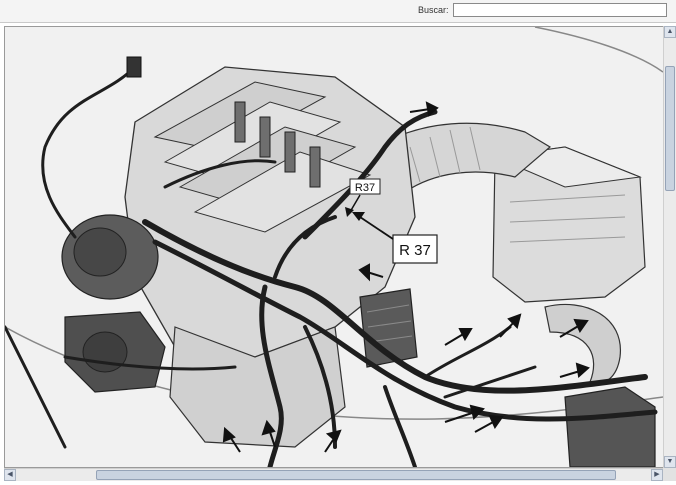  What do you see at coordinates (10, 475) in the screenshot?
I see `scroll-left-button: ◀` at bounding box center [10, 475].